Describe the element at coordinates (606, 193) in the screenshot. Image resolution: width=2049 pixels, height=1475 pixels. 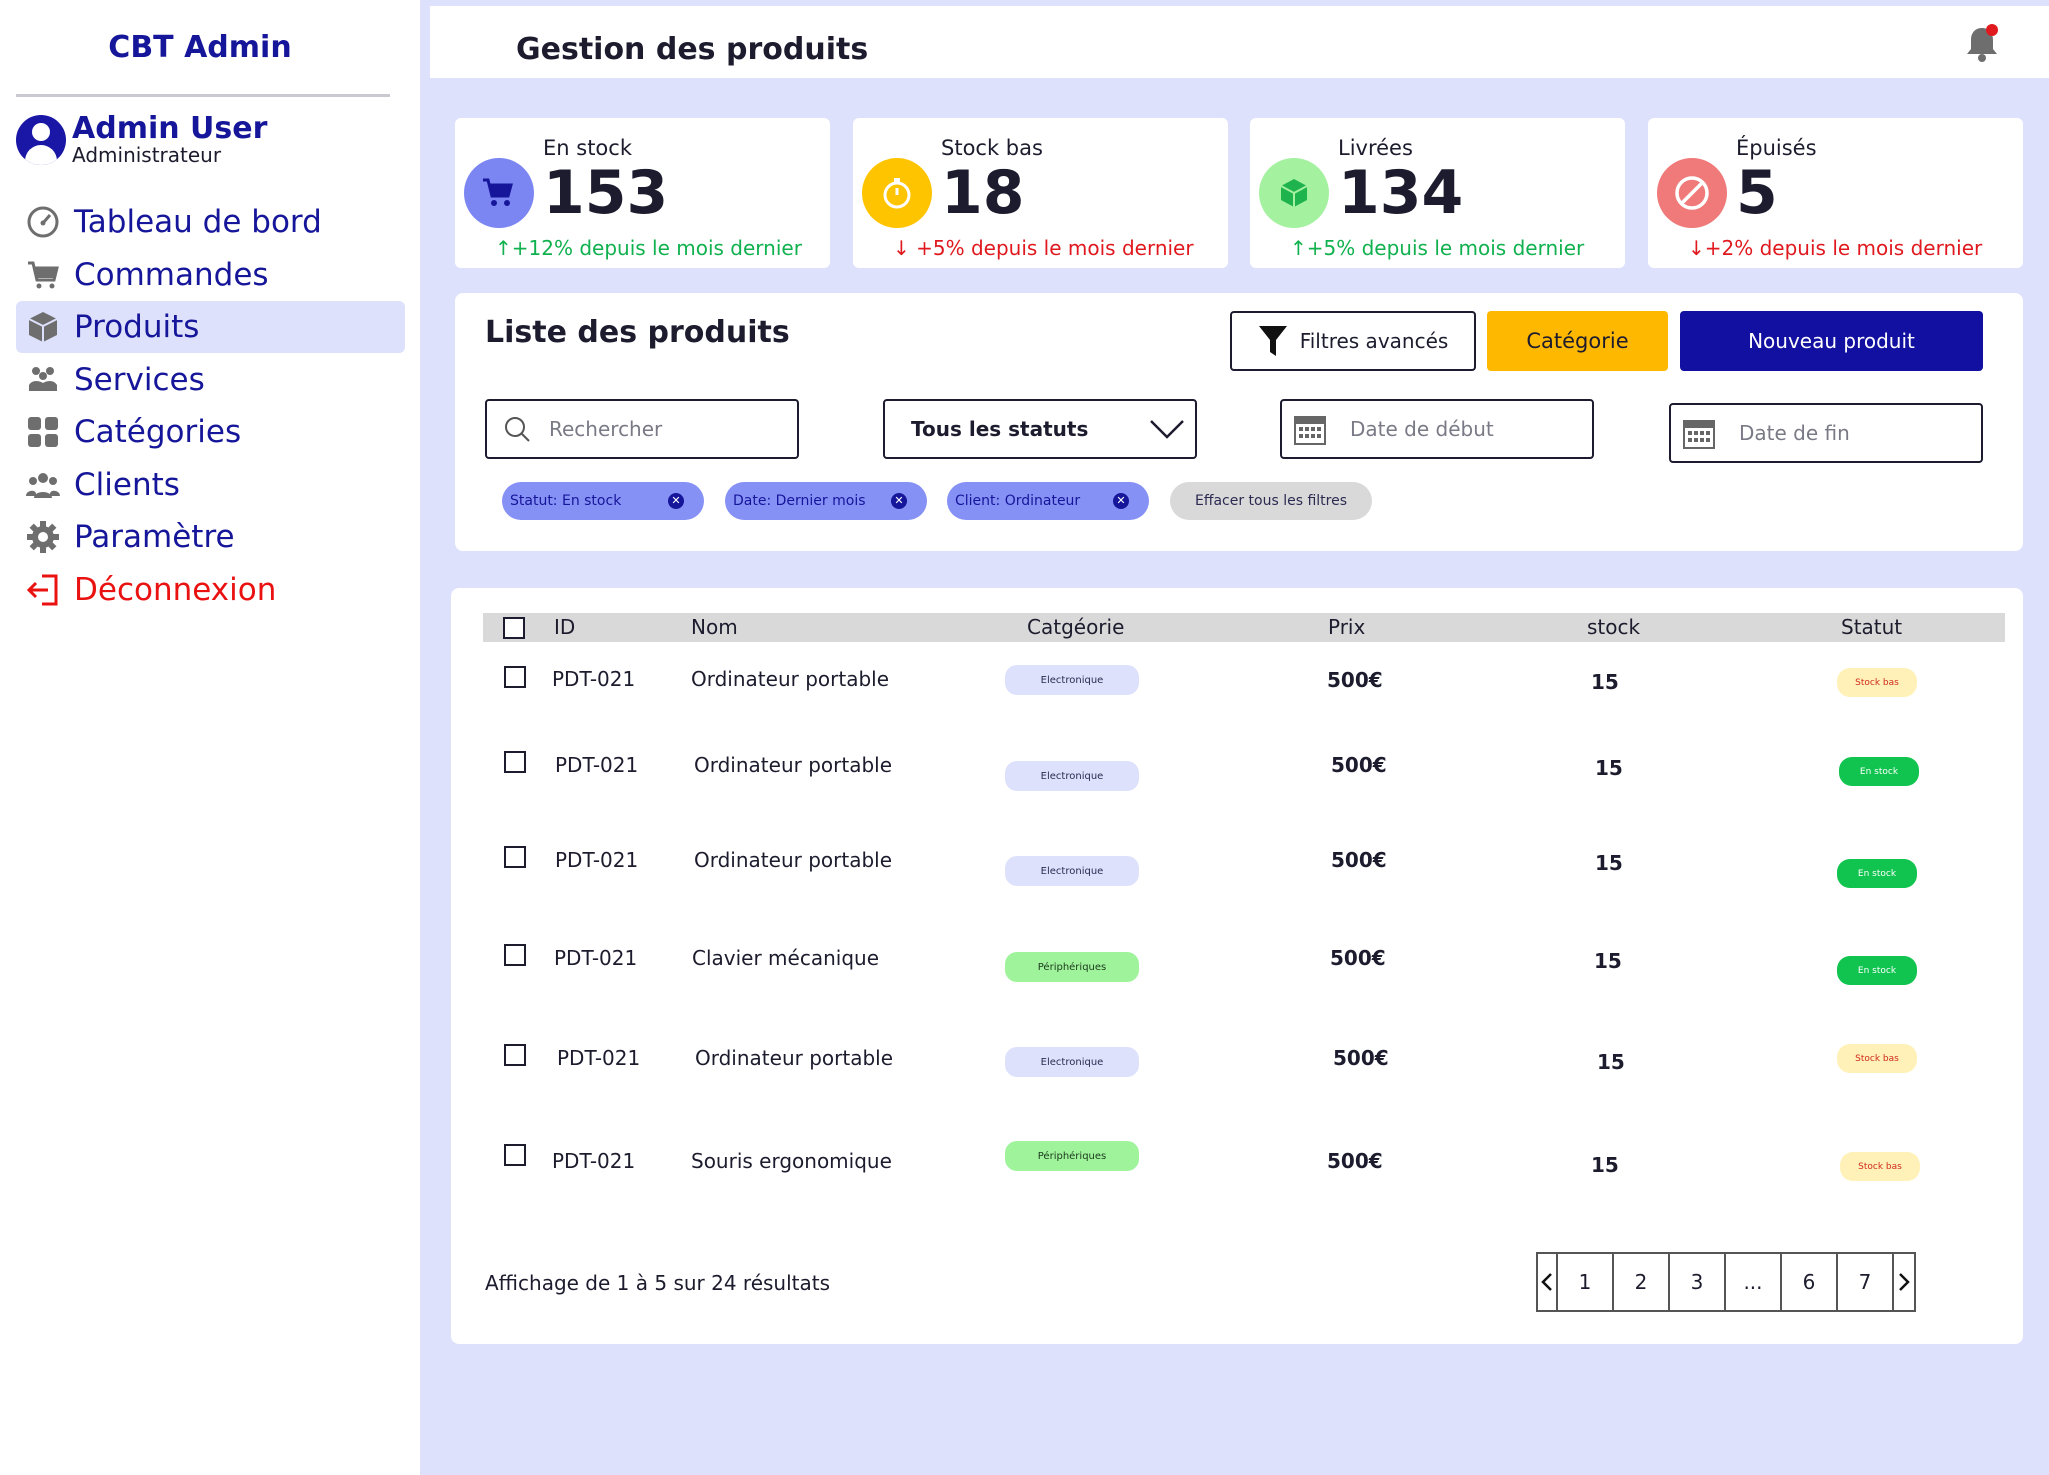
I see `stat-value: 153` at that location.